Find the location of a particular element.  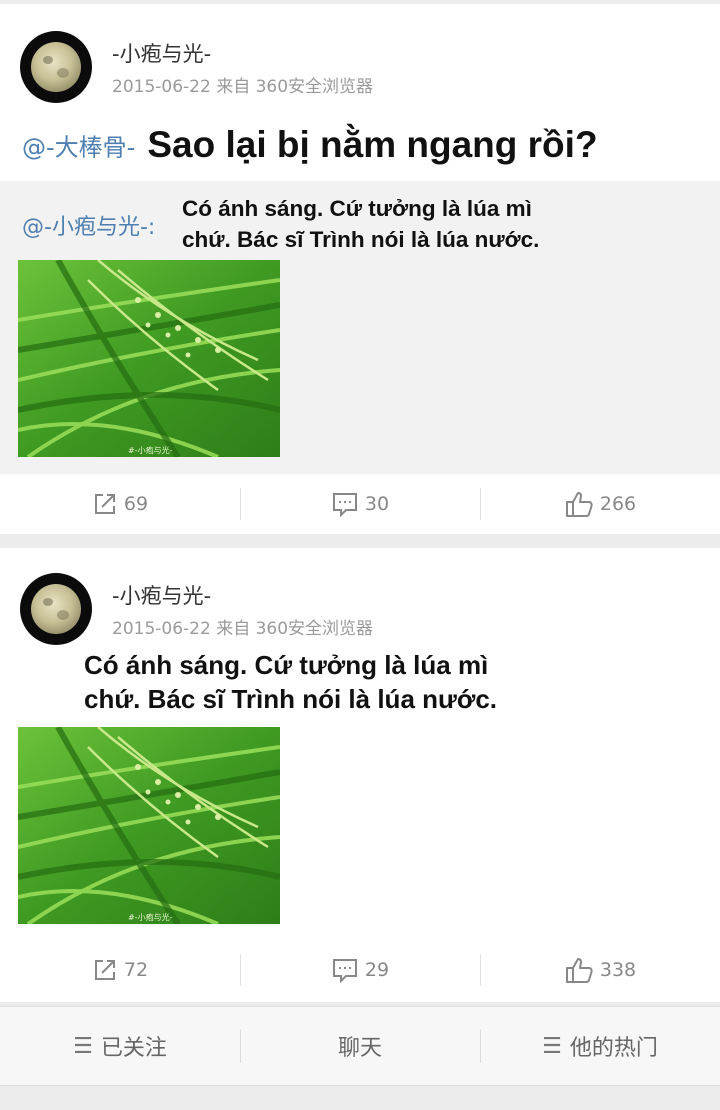

following-button: ☰ 已关注 is located at coordinates (120, 1046).